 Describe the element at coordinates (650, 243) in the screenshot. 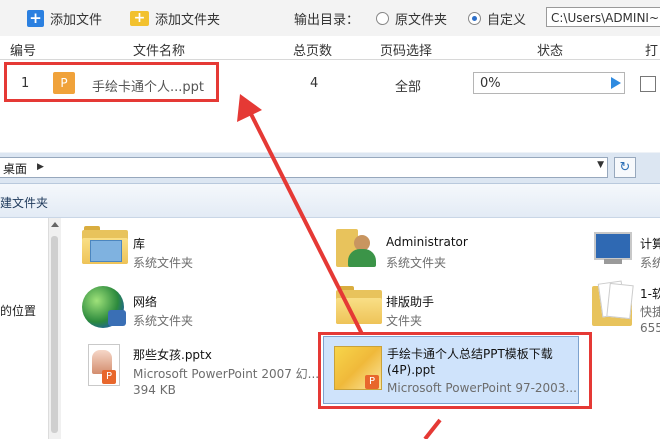

I see `item-name: 计算` at that location.